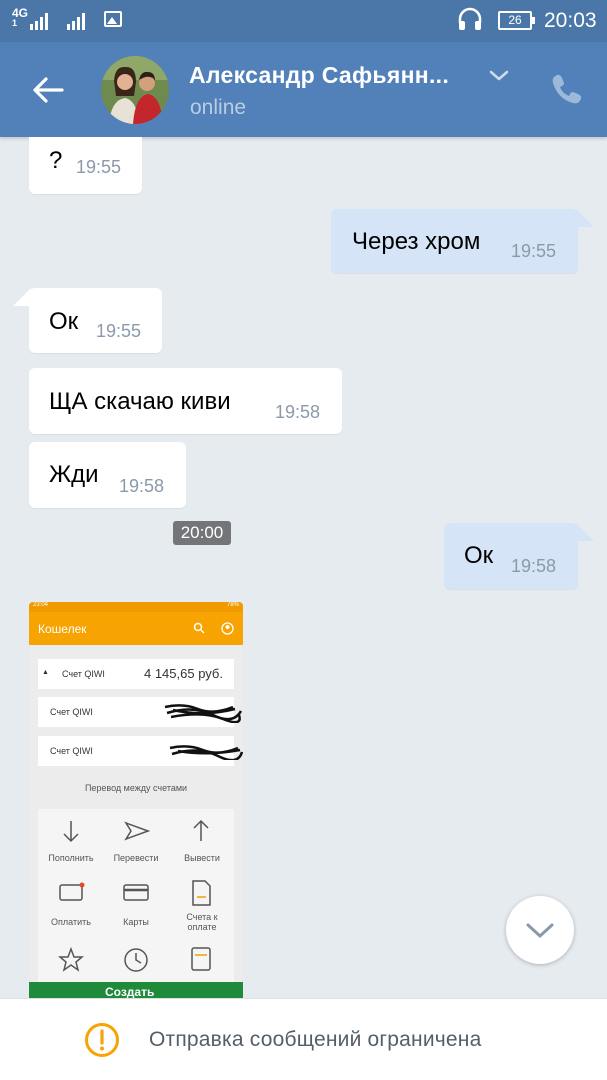  What do you see at coordinates (71, 832) in the screenshot?
I see `topup-icon` at bounding box center [71, 832].